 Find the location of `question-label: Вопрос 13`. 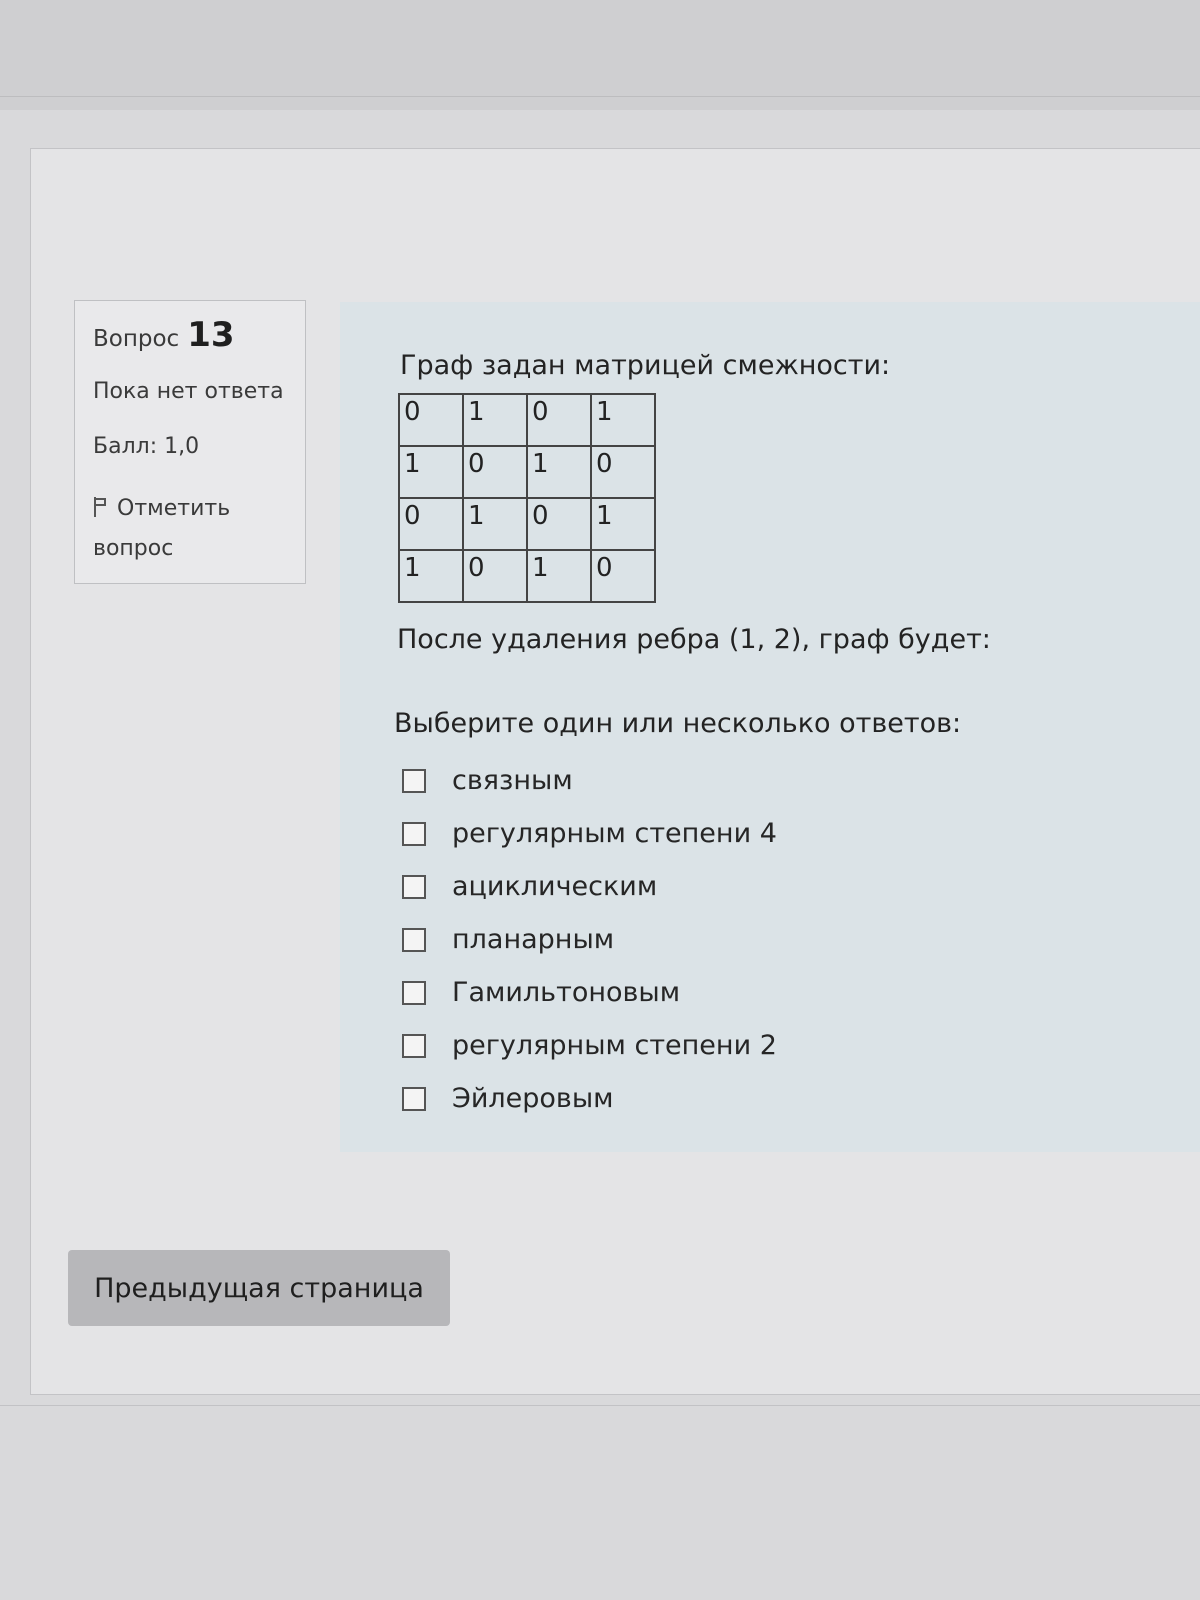

question-label: Вопрос 13 is located at coordinates (199, 335).